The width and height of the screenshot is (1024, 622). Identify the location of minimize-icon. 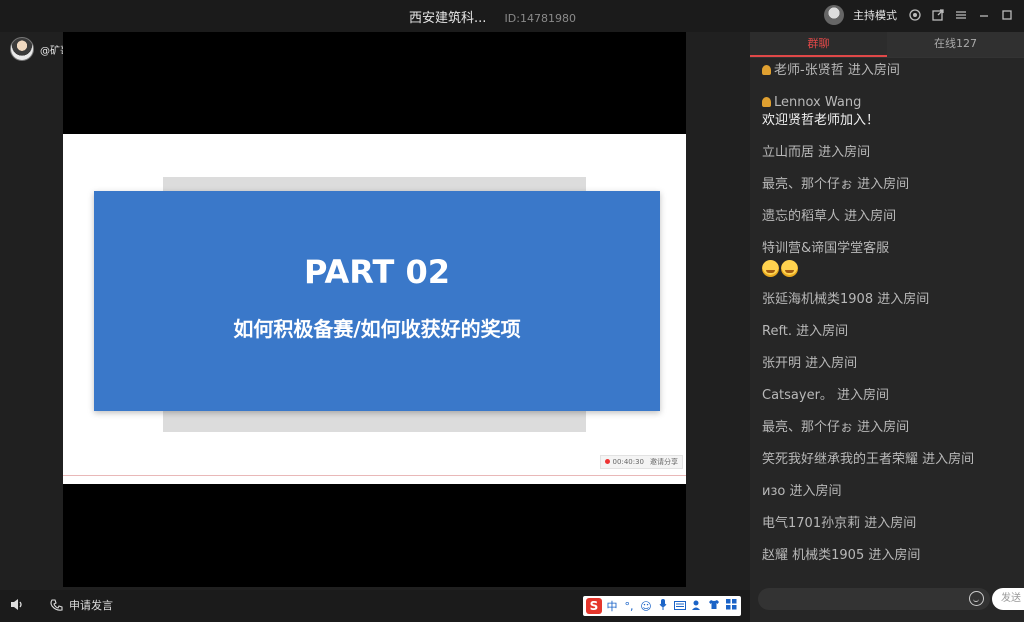
(984, 15).